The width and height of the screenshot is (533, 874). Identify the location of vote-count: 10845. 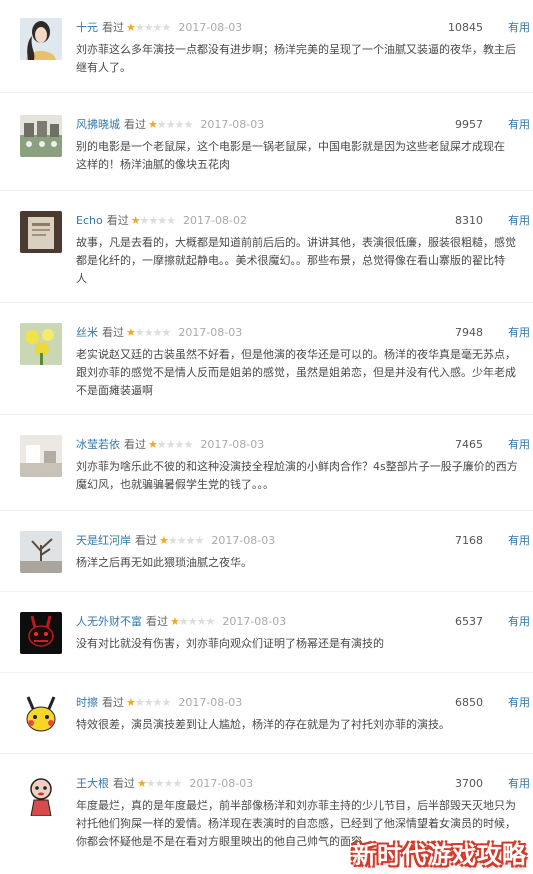
(465, 27).